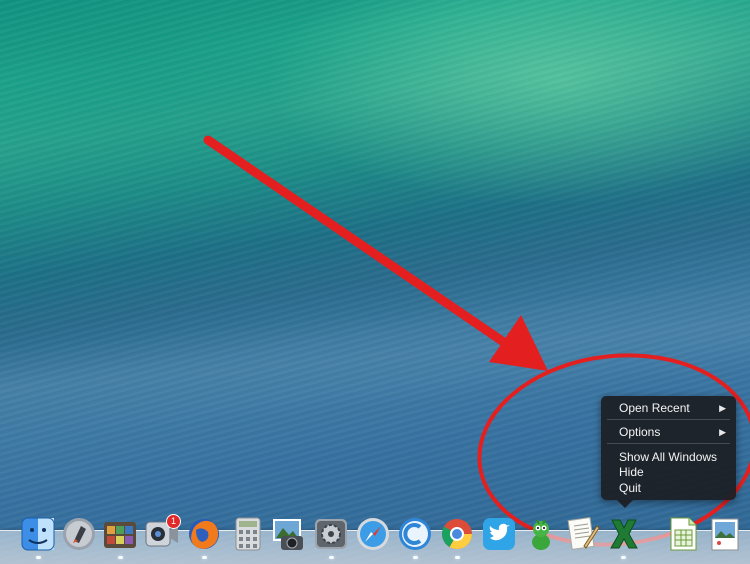 The image size is (750, 564). What do you see at coordinates (630, 488) in the screenshot?
I see `menu-item-label: Quit` at bounding box center [630, 488].